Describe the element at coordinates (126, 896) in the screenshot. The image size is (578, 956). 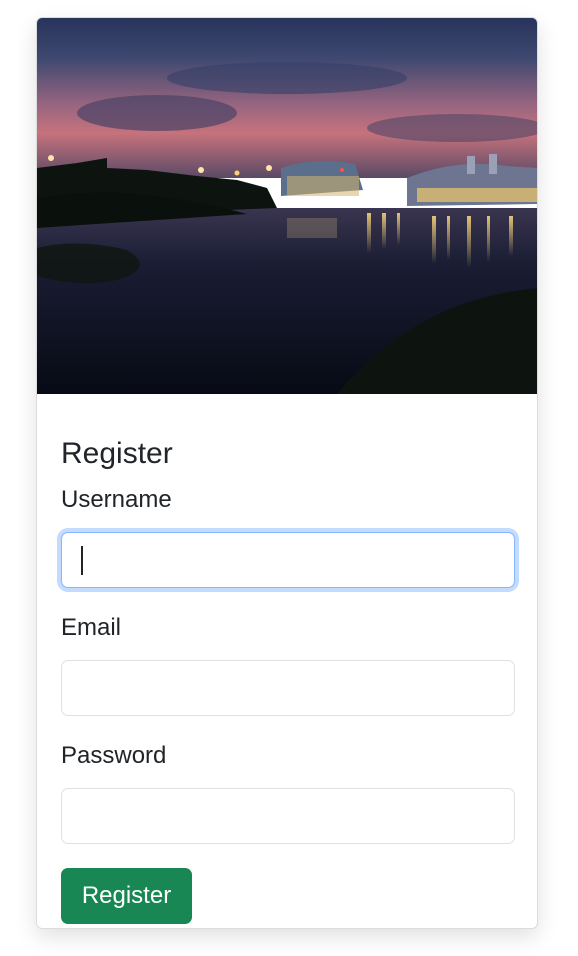
I see `register-button: Register` at that location.